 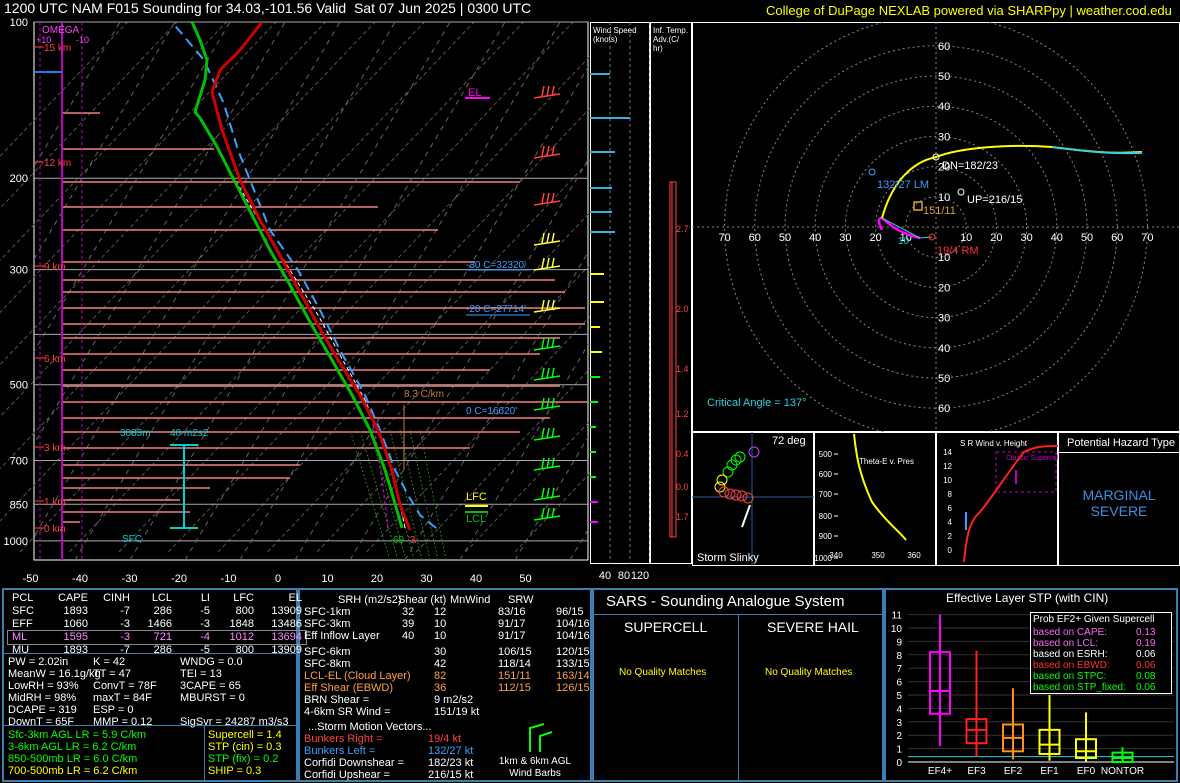 What do you see at coordinates (327, 579) in the screenshot?
I see `temp-tick-label: 10` at bounding box center [327, 579].